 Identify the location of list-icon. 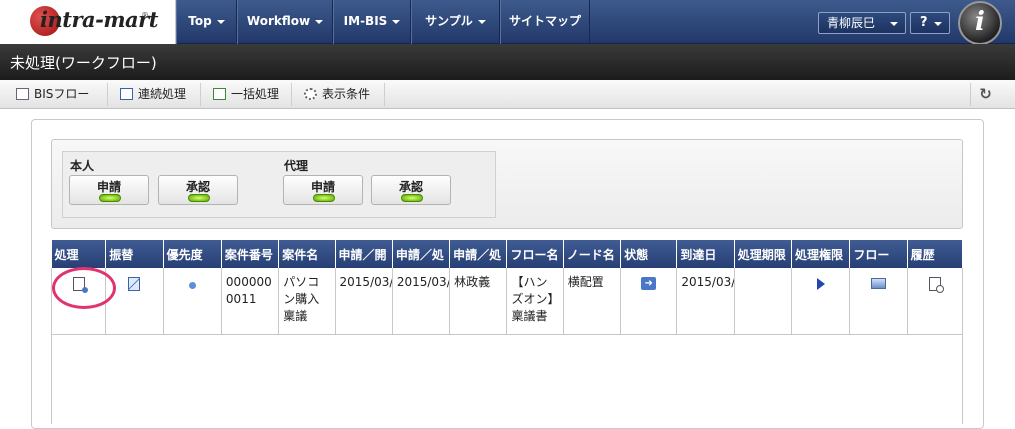
(22, 94).